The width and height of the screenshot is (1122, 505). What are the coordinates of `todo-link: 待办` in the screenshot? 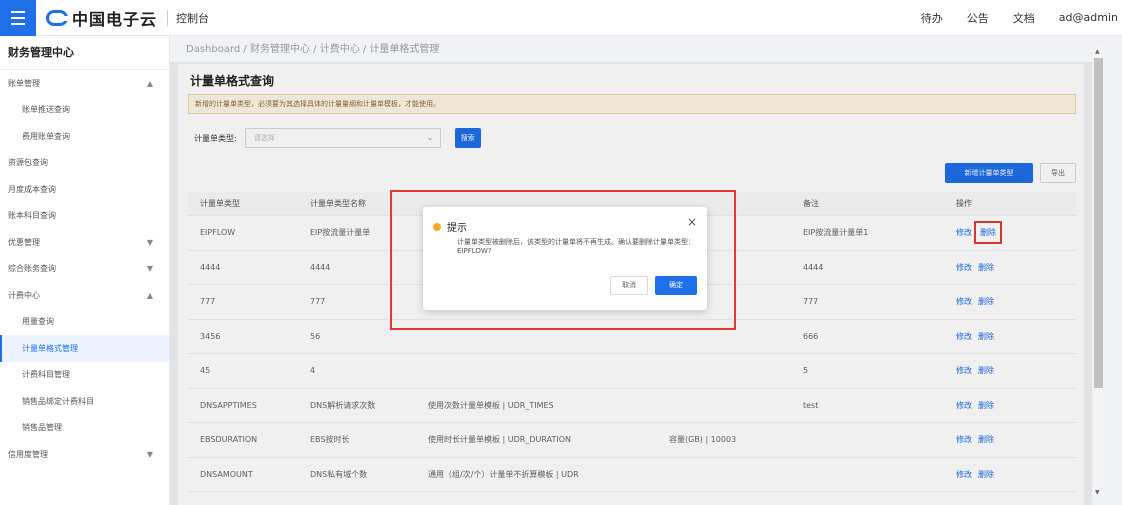 It's located at (932, 18).